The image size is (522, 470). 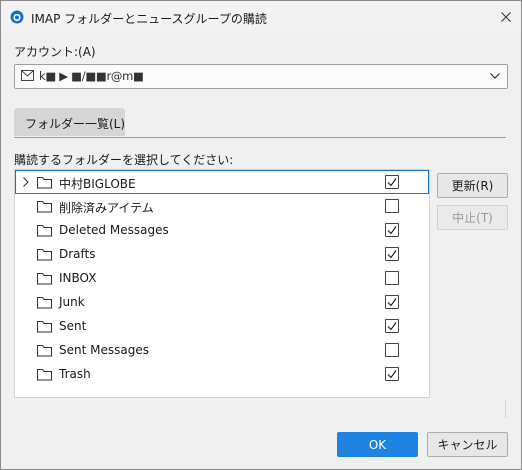 I want to click on instruction-text: 購読するフォルダーを選択してください:, so click(x=124, y=160).